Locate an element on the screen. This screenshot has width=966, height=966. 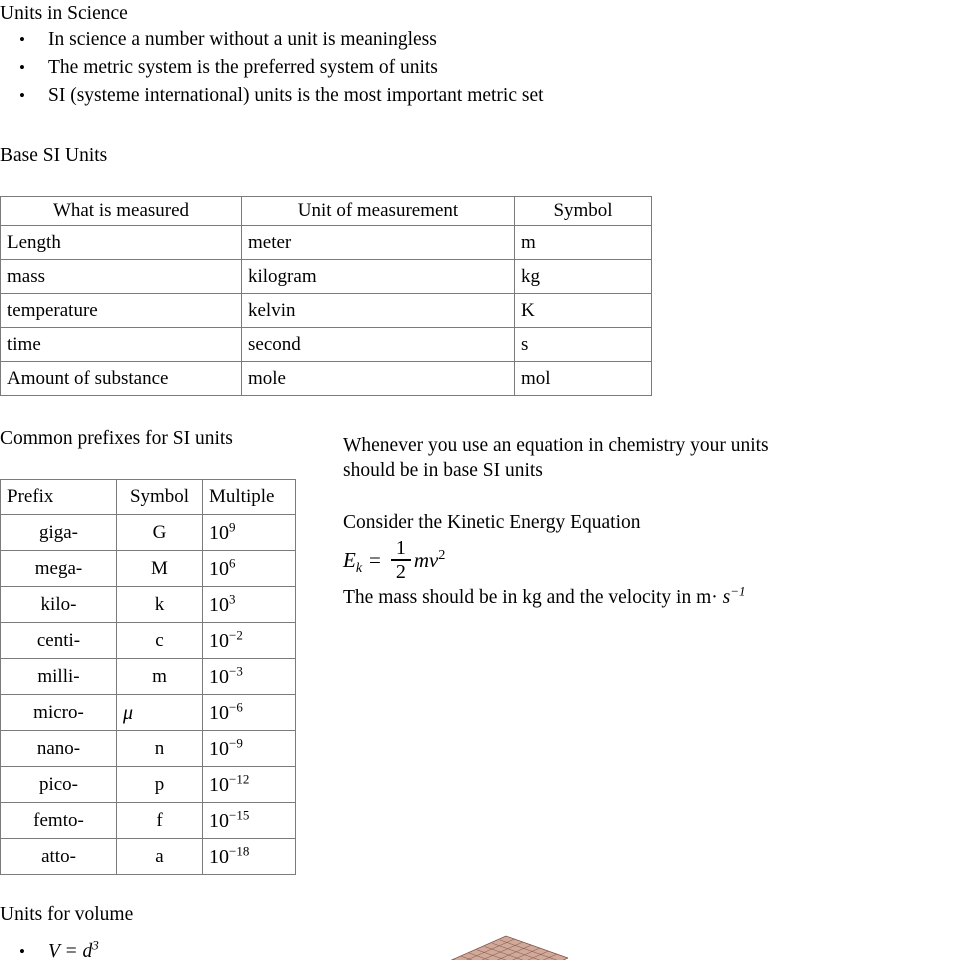
table-row: centi- c 10−2 is located at coordinates (148, 640).